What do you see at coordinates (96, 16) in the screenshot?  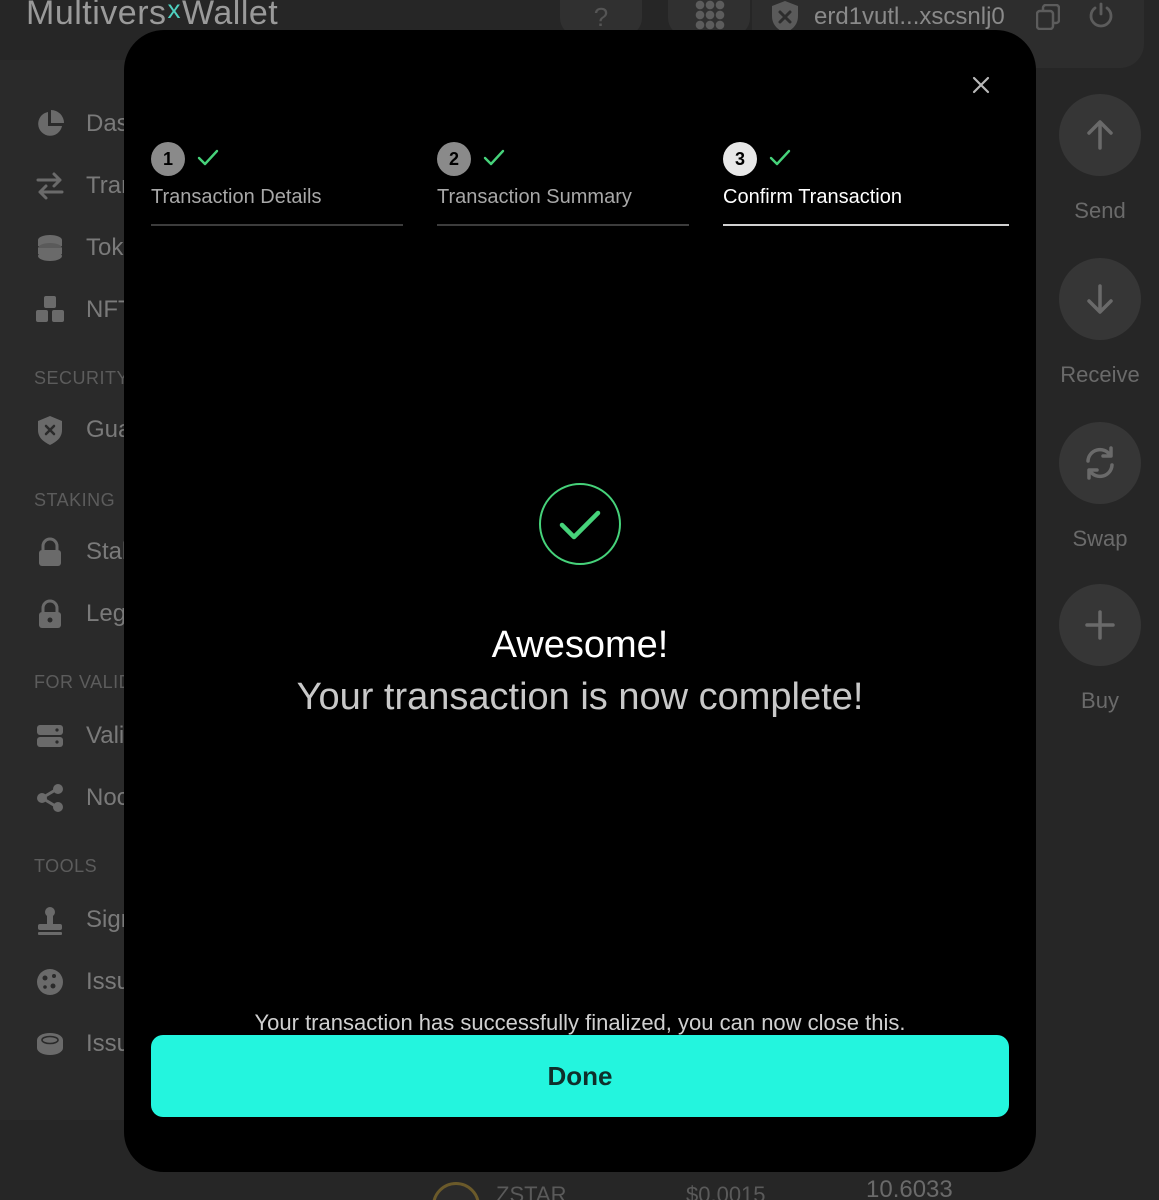 I see `logo-left-text: Multivers` at bounding box center [96, 16].